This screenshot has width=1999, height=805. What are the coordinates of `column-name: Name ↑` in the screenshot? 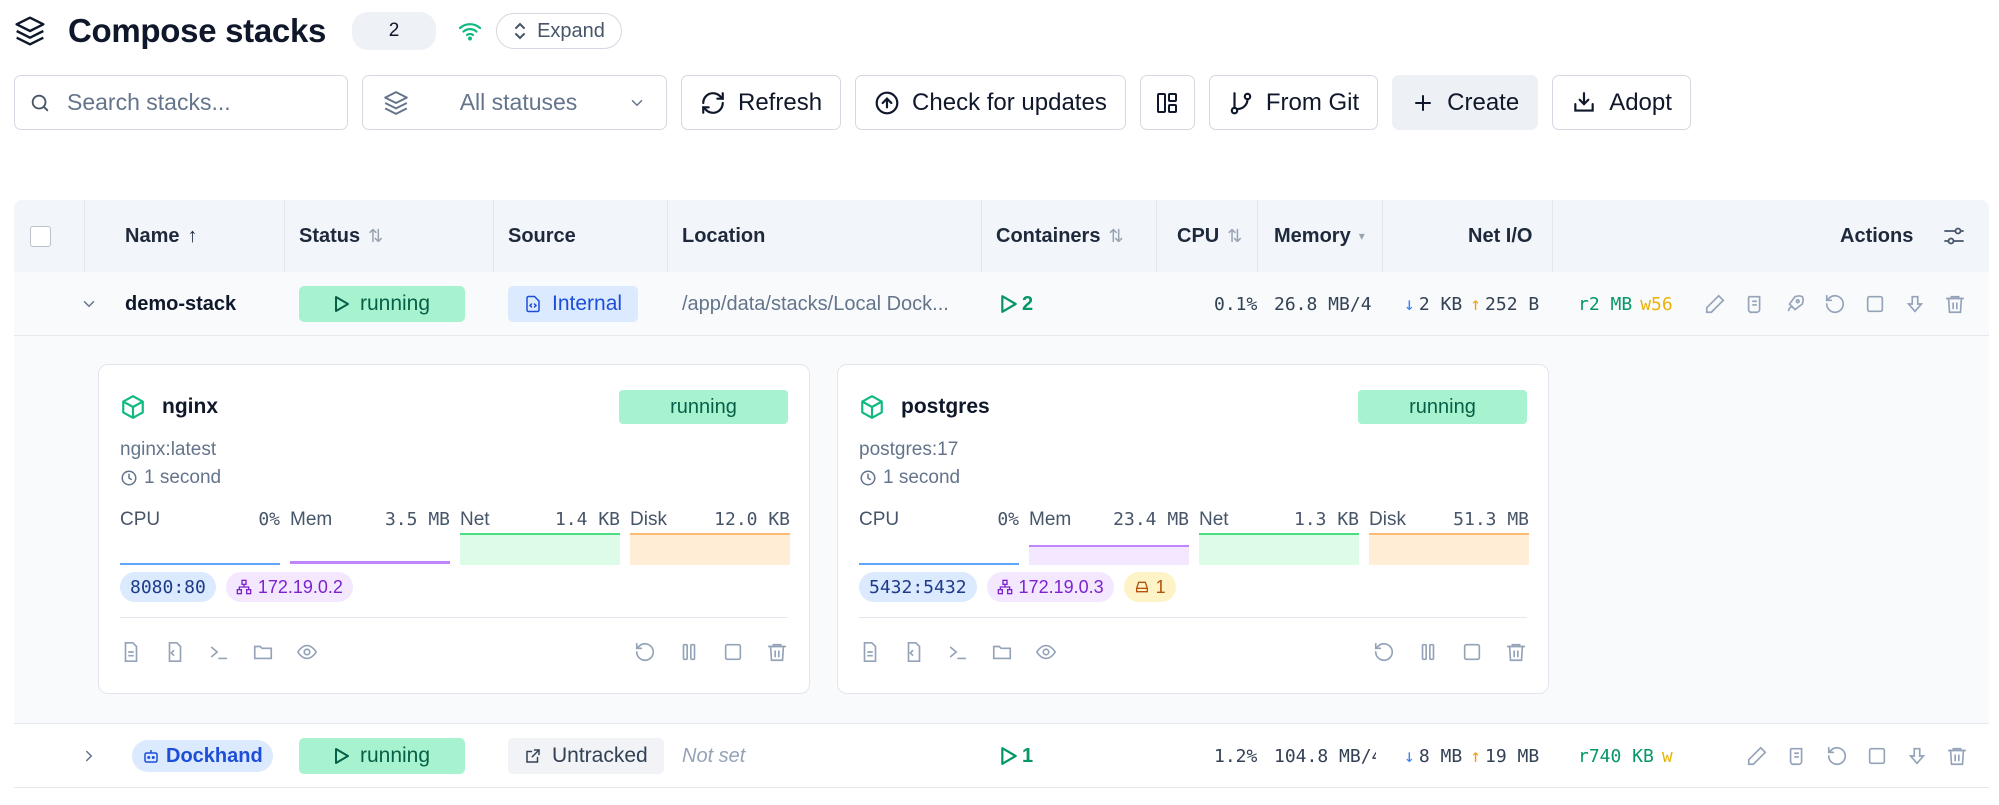 It's located at (161, 236).